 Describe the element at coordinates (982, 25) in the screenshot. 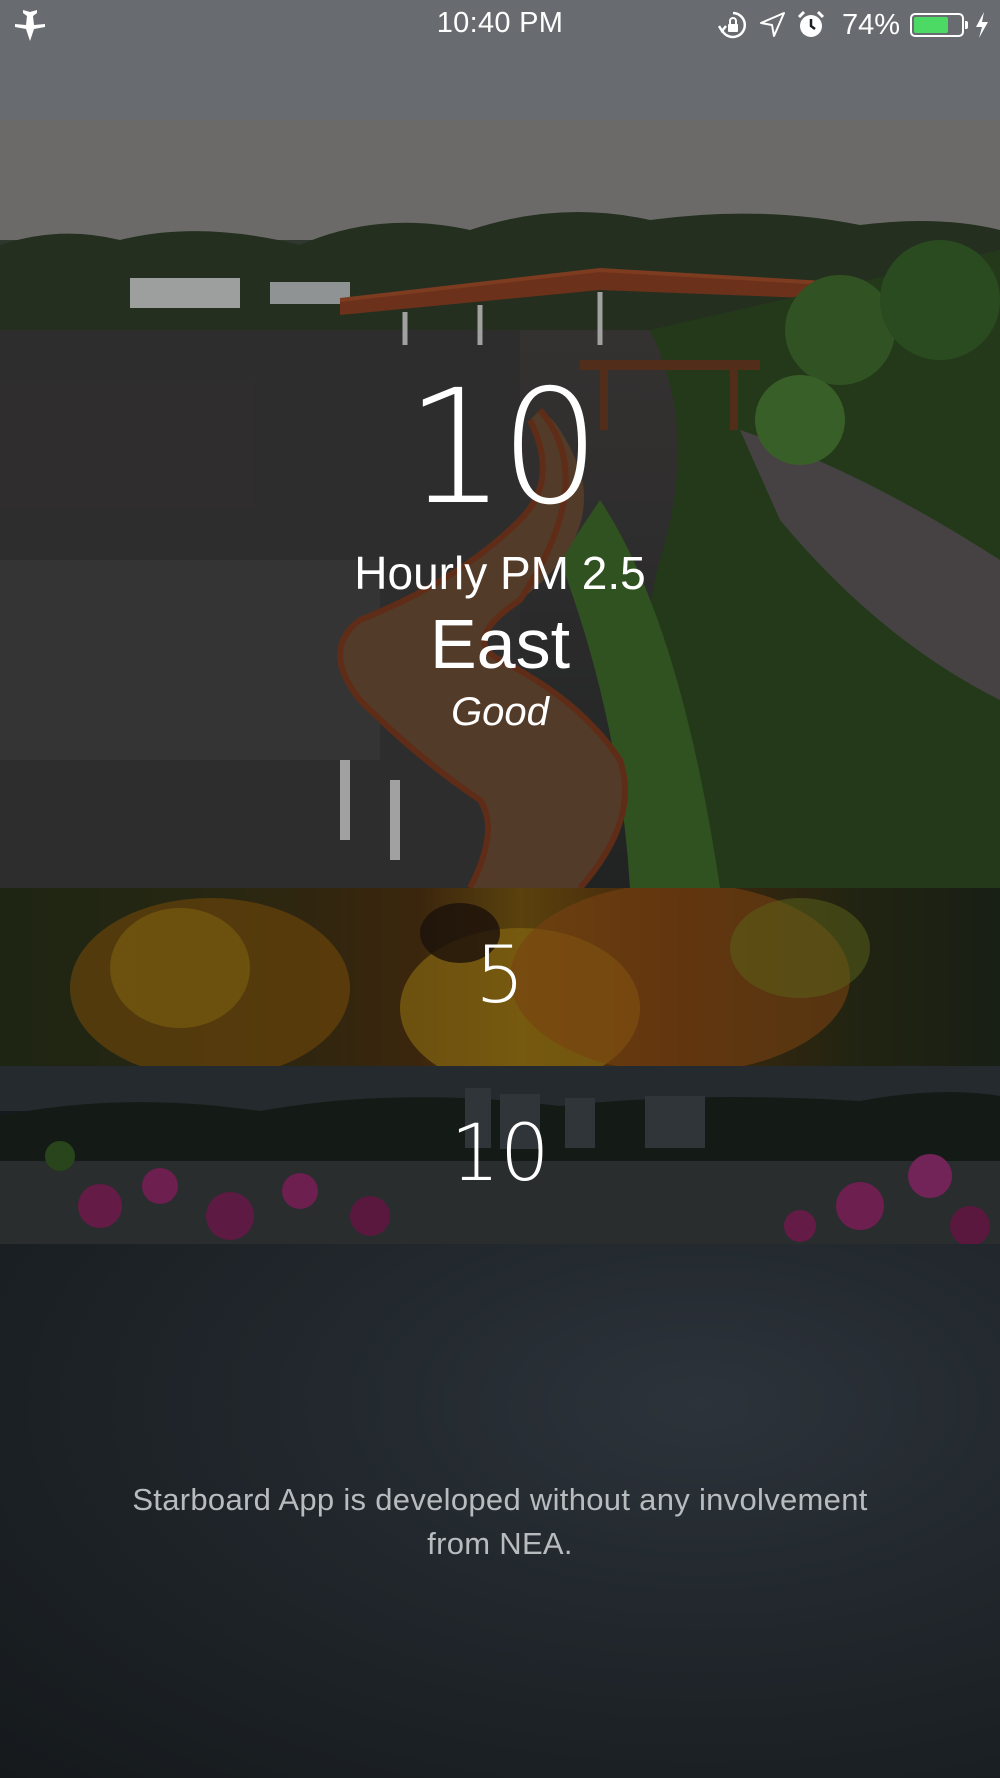

I see `charging-bolt-icon` at that location.